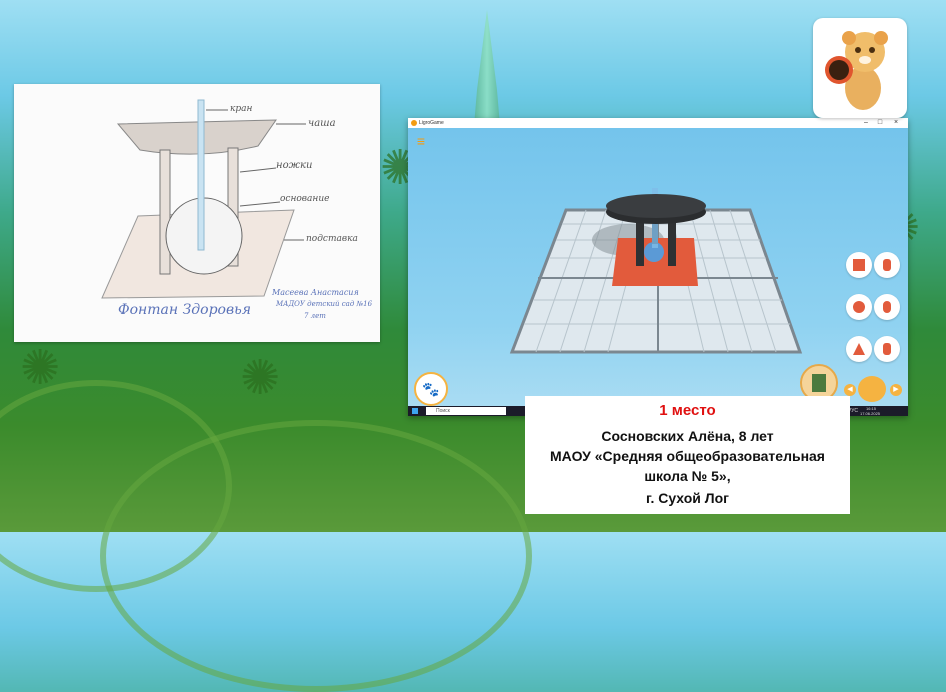  I want to click on author-line-2: МАДОУ детский сад №16, so click(324, 304).